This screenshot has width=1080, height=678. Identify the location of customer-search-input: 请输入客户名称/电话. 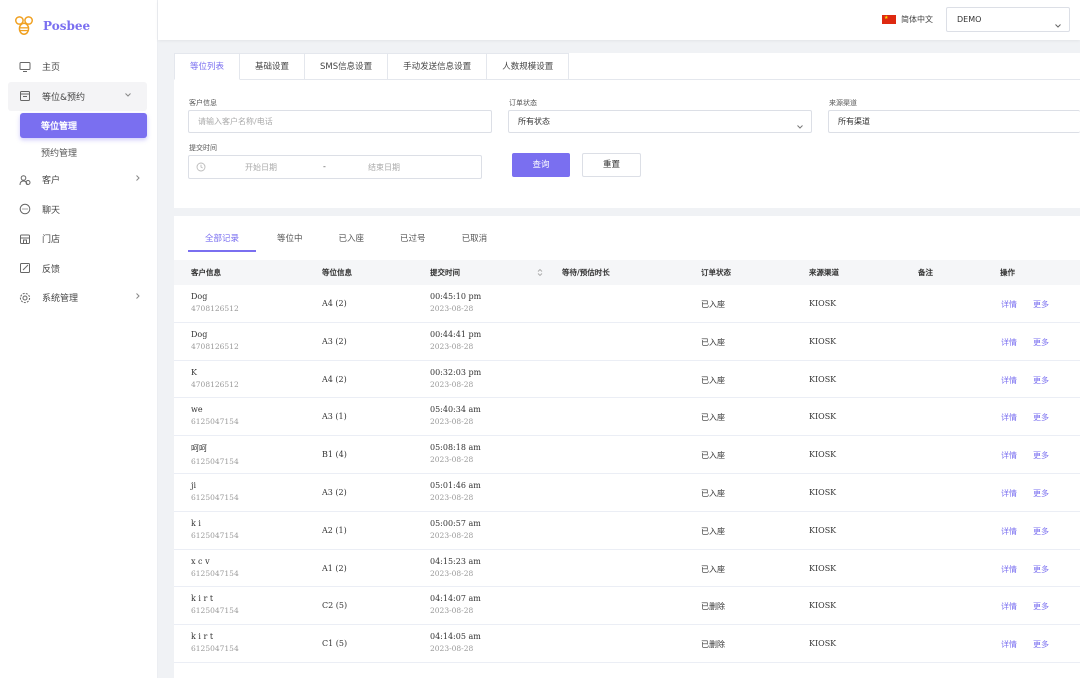
(340, 121).